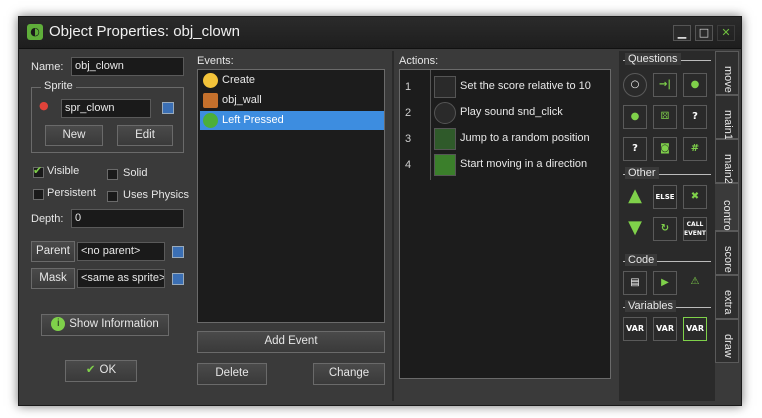 Image resolution: width=762 pixels, height=418 pixels. What do you see at coordinates (380, 33) in the screenshot?
I see `title-bar: ◐ Object Properties: obj_clown ▁ □ ✕` at bounding box center [380, 33].